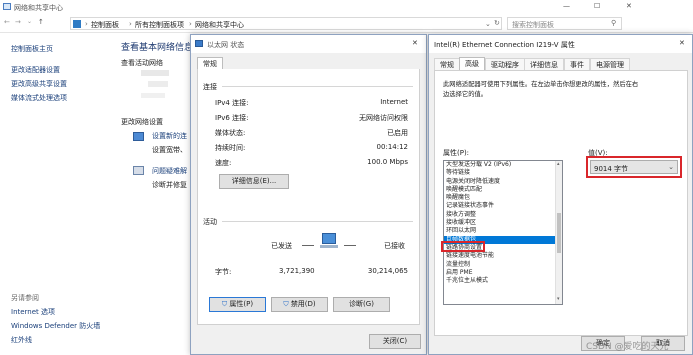 The width and height of the screenshot is (693, 355). Describe the element at coordinates (541, 84) in the screenshot. I see `description-line-1: 此网络适配器可使用下列属性。在左边单击你想更改的属性，然后在右` at that location.